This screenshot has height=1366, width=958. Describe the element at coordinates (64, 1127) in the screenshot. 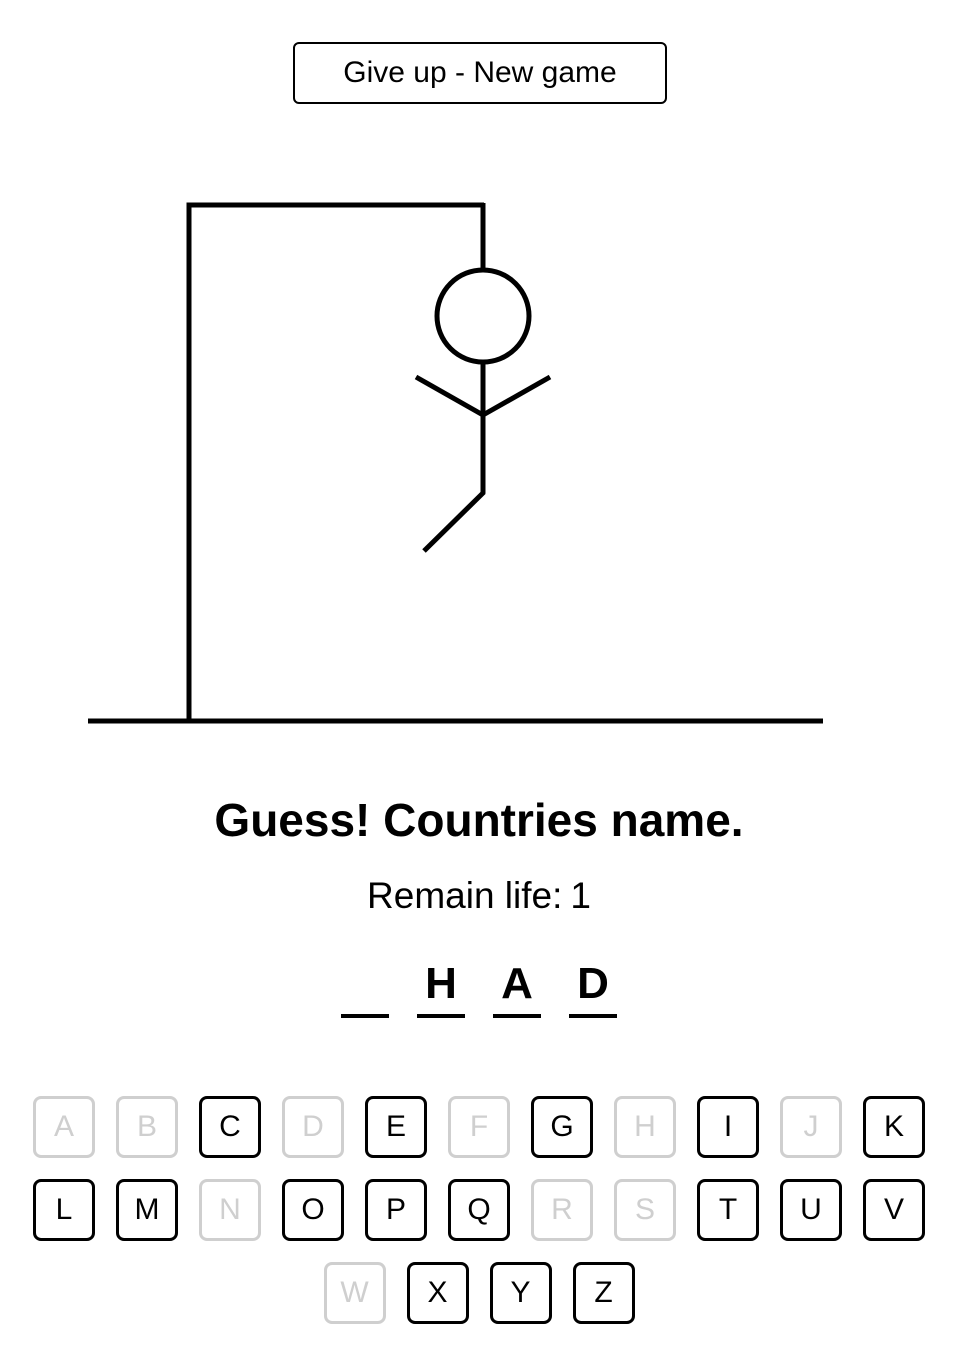

I see `key-a: A` at that location.